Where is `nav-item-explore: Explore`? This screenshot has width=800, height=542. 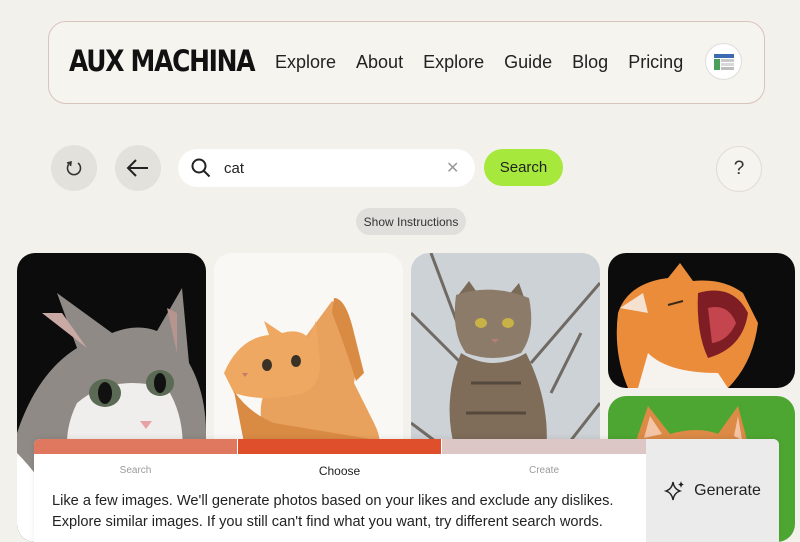
nav-item-explore: Explore is located at coordinates (305, 62).